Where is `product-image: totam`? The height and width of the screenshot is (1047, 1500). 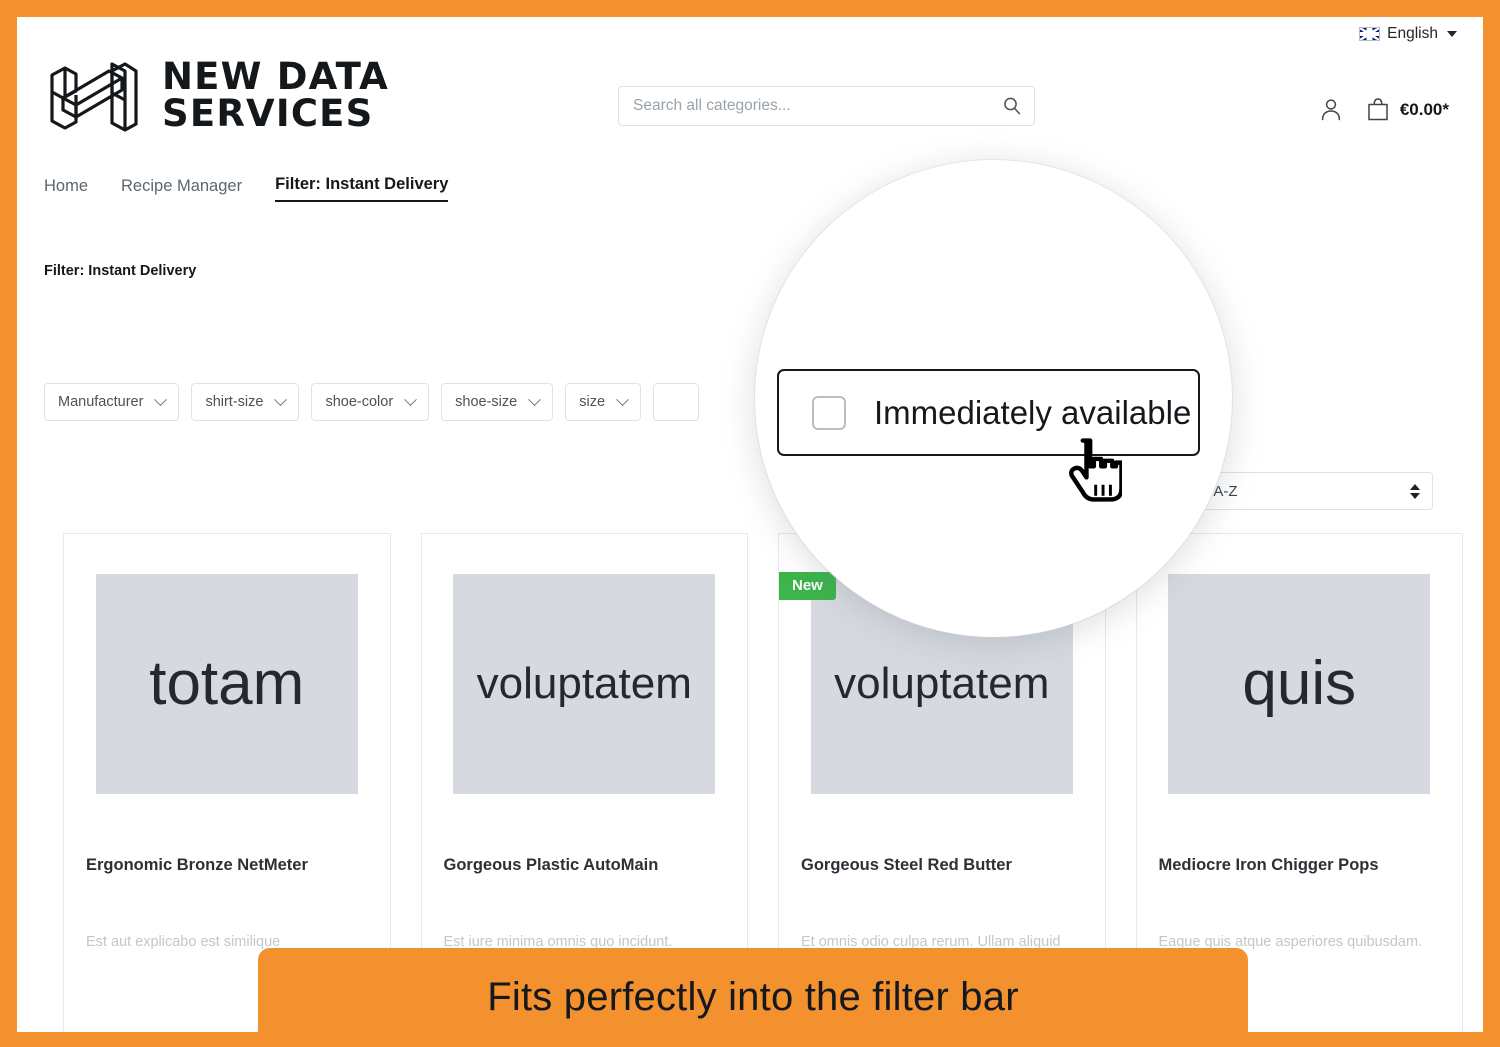
product-image: totam is located at coordinates (226, 684).